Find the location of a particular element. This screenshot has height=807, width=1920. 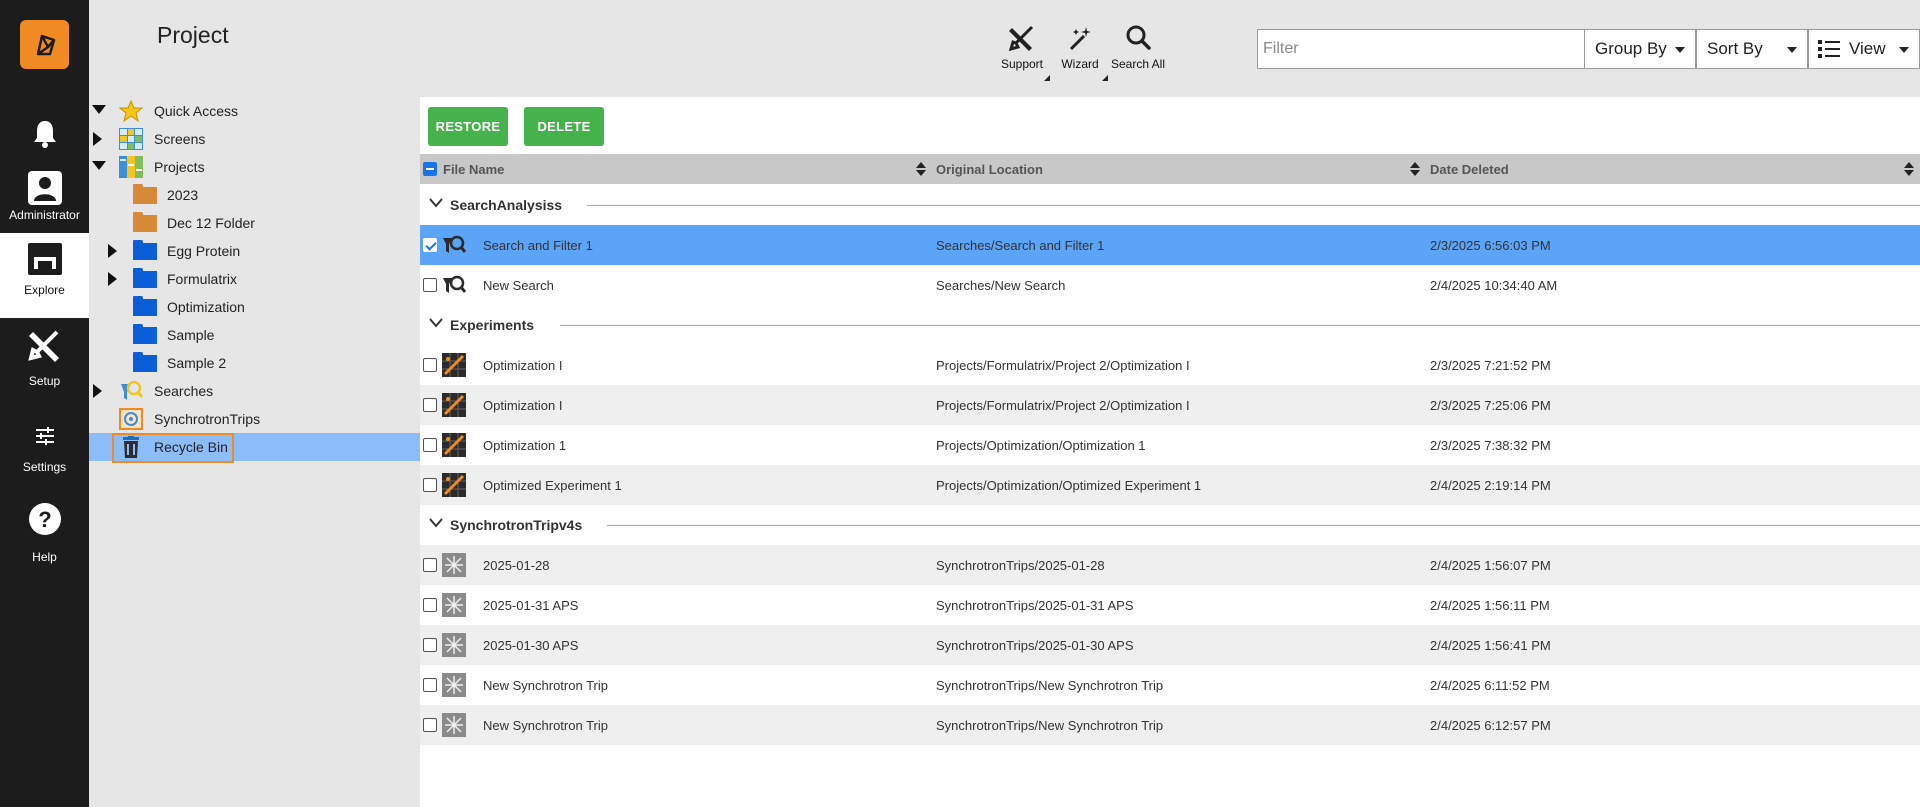

tree-item-quick-access: Quick Access is located at coordinates (254, 111).